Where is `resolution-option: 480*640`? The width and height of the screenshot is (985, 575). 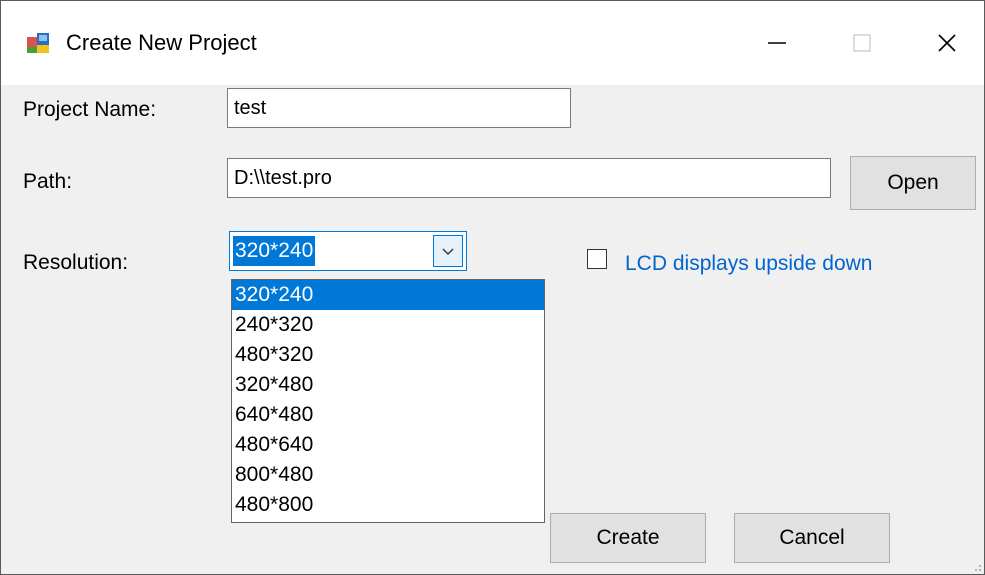 resolution-option: 480*640 is located at coordinates (388, 445).